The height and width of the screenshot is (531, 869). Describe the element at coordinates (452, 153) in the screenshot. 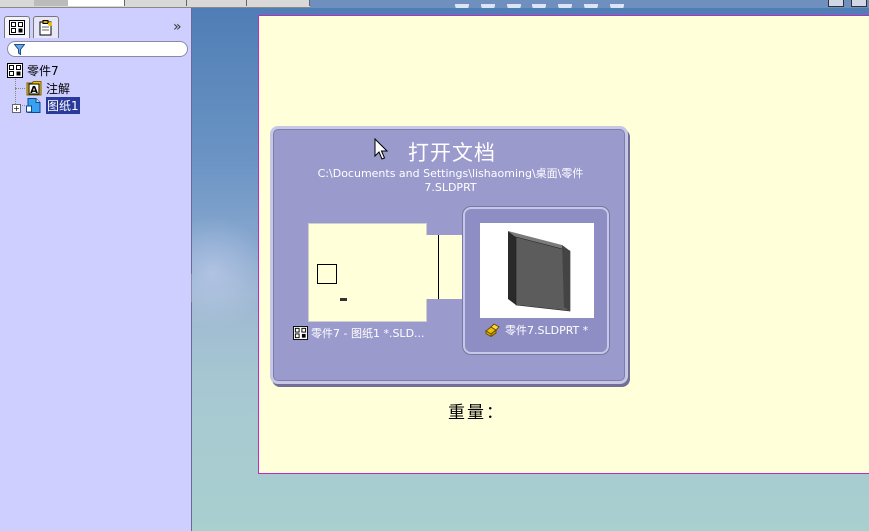

I see `dialog-title: 打开文档` at that location.